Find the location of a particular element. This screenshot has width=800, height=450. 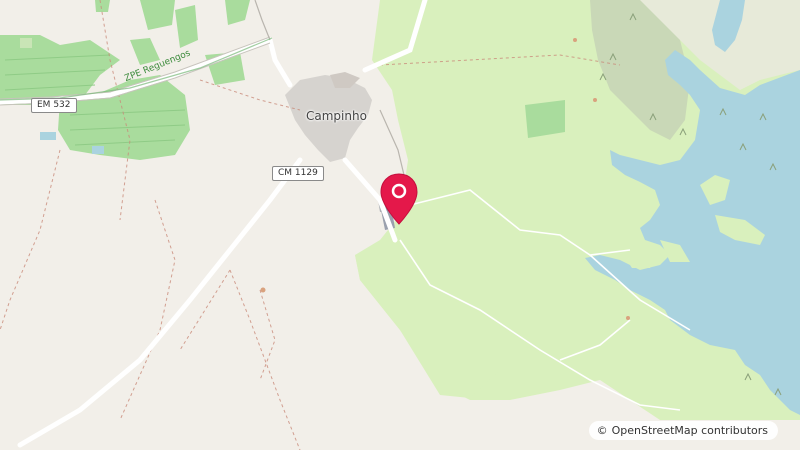

copyright-icon: © is located at coordinates (602, 430).